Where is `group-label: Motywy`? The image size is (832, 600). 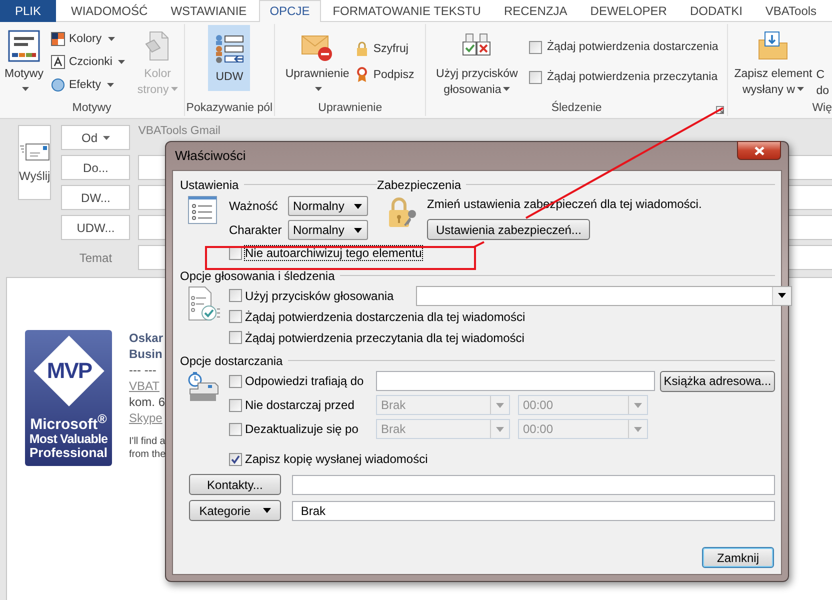
group-label: Motywy is located at coordinates (91, 108).